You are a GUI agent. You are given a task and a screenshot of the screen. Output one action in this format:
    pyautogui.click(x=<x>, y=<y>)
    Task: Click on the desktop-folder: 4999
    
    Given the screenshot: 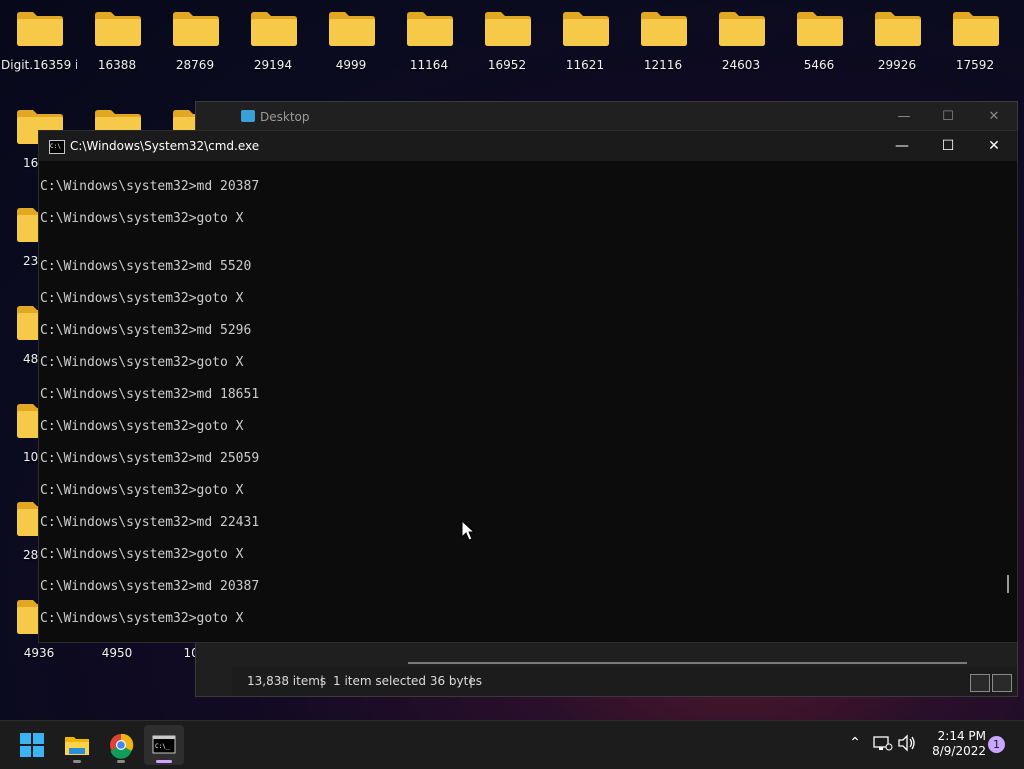 What is the action you would take?
    pyautogui.click(x=351, y=38)
    